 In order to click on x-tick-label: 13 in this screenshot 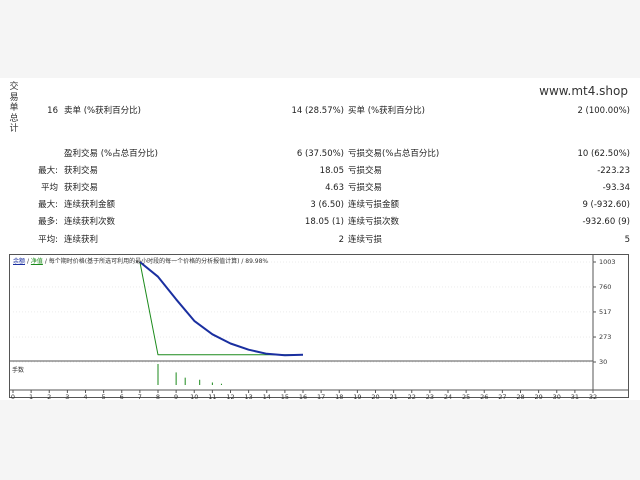, I will do `click(248, 397)`.